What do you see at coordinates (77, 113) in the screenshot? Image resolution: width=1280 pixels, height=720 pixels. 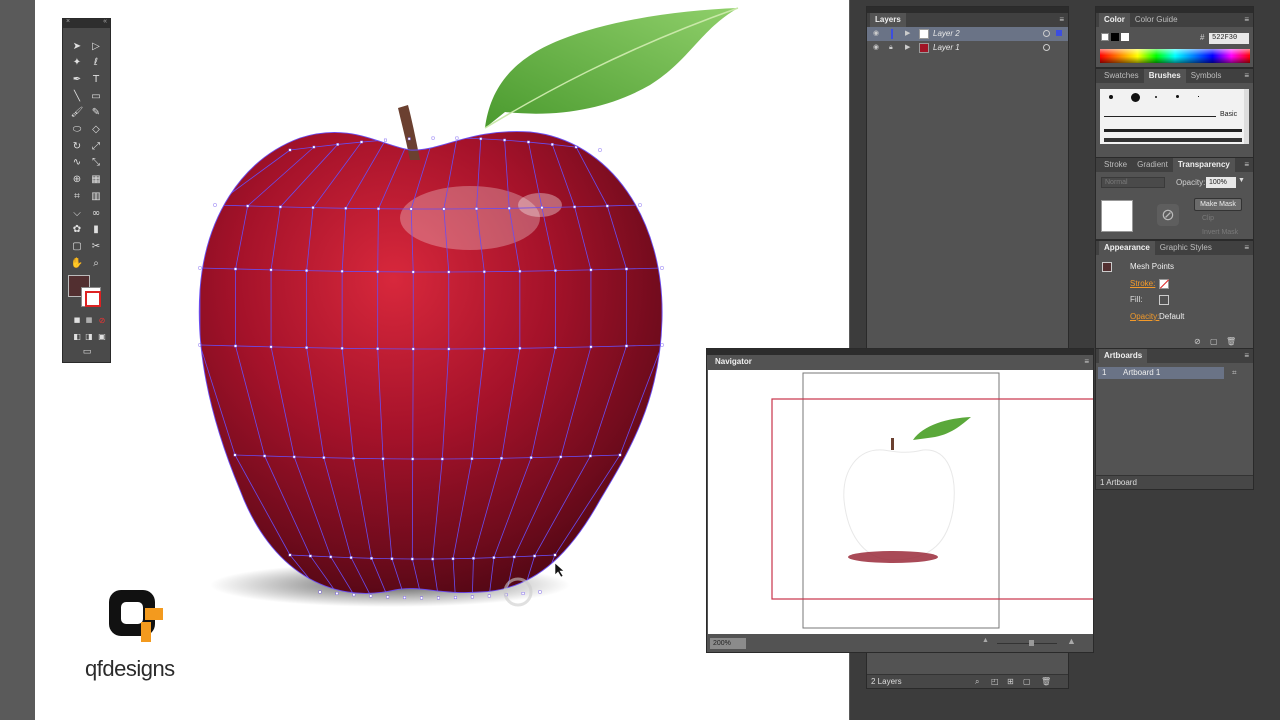 I see `paintbrush-tool-icon: 🖌︎` at bounding box center [77, 113].